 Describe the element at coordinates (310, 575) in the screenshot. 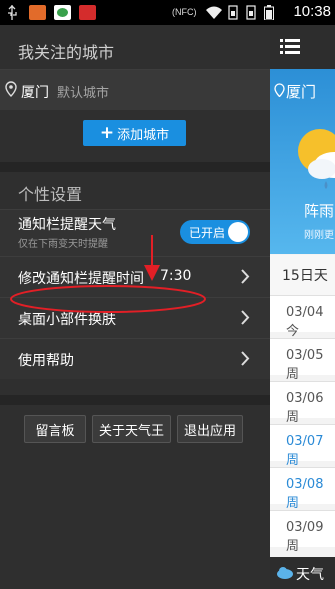

I see `footer-label: 天气` at that location.